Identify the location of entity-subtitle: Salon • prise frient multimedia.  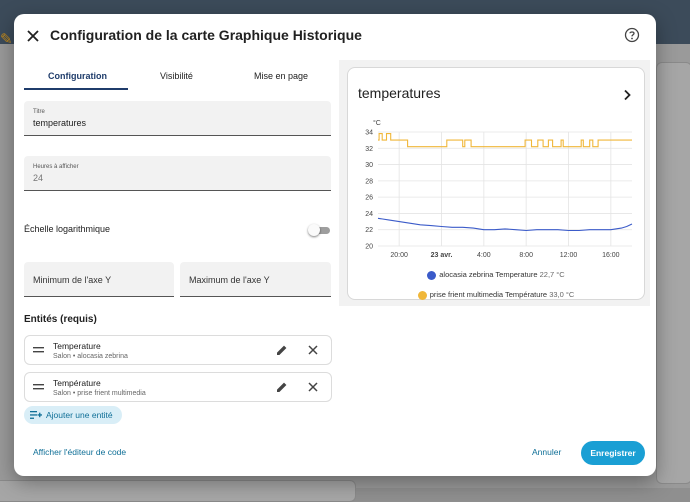
(99, 393).